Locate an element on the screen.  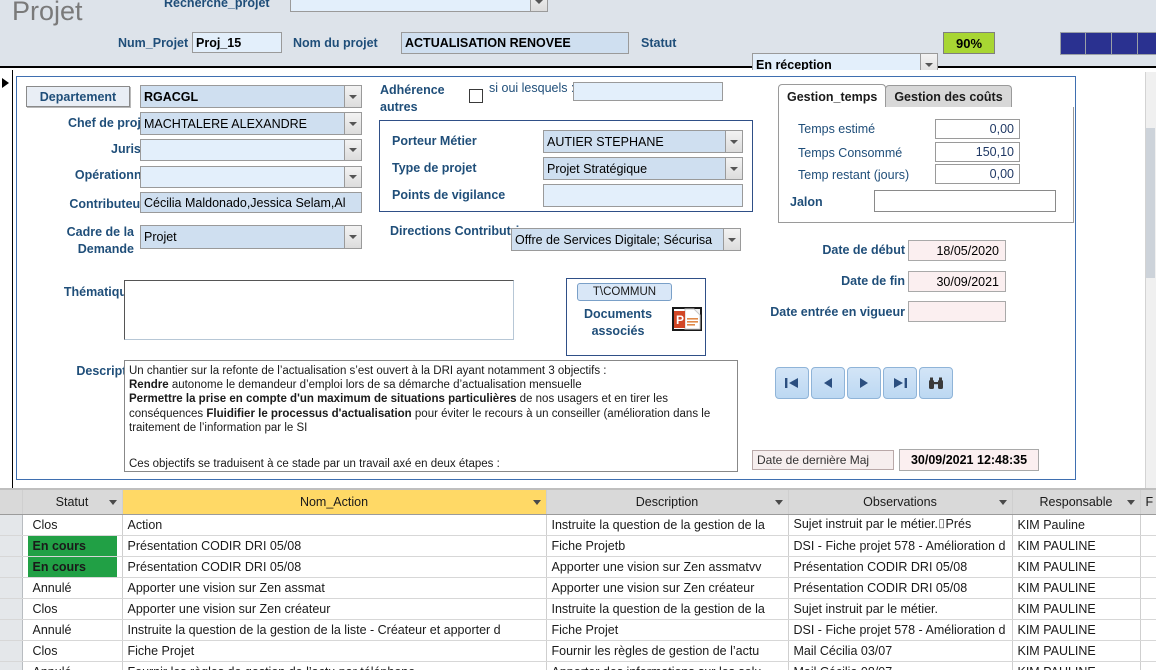
departement-combo: RGACGL is located at coordinates (251, 96).